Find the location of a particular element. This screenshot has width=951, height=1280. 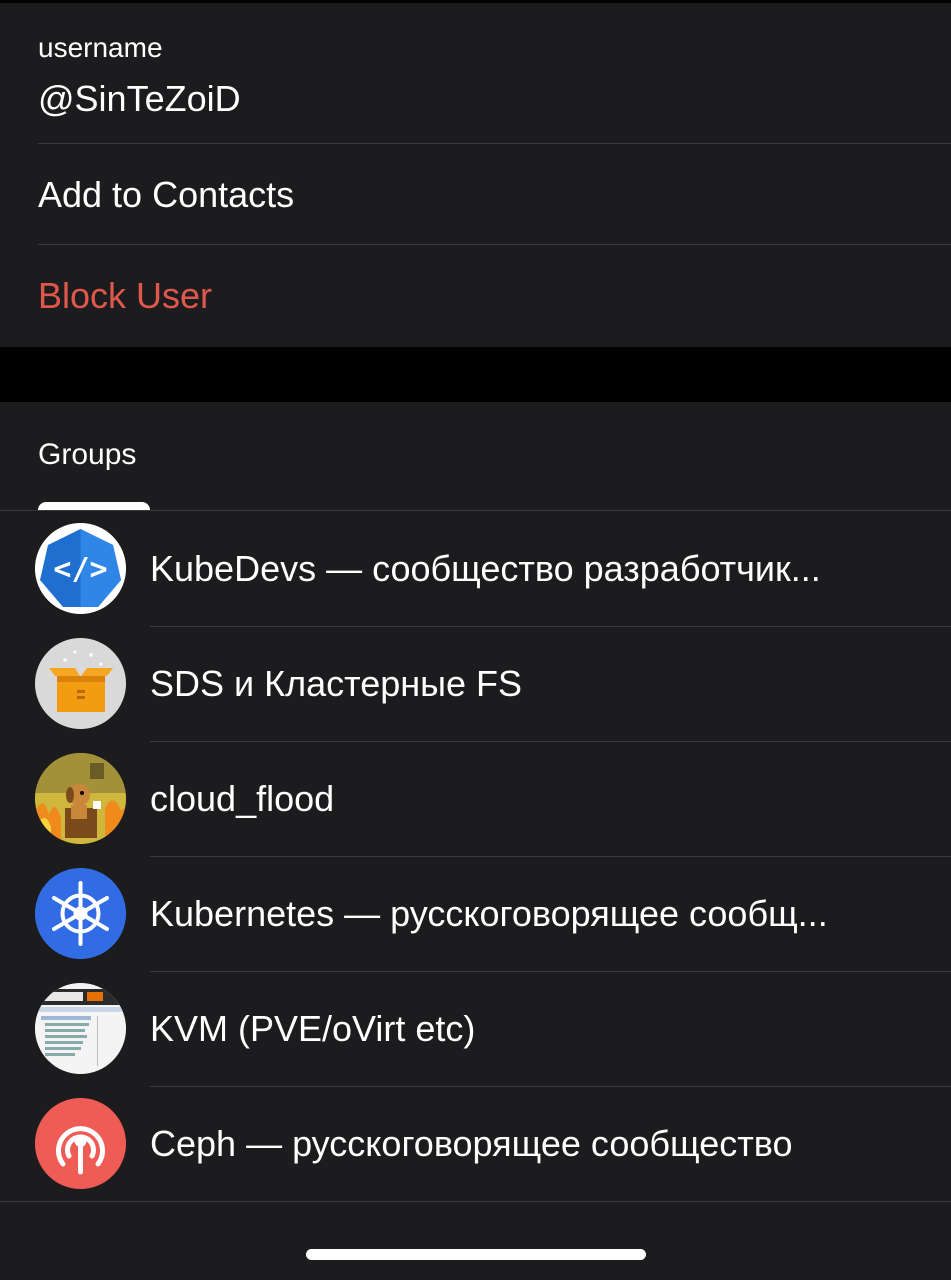

add-to-contacts-button: Add to Contacts is located at coordinates (494, 195).